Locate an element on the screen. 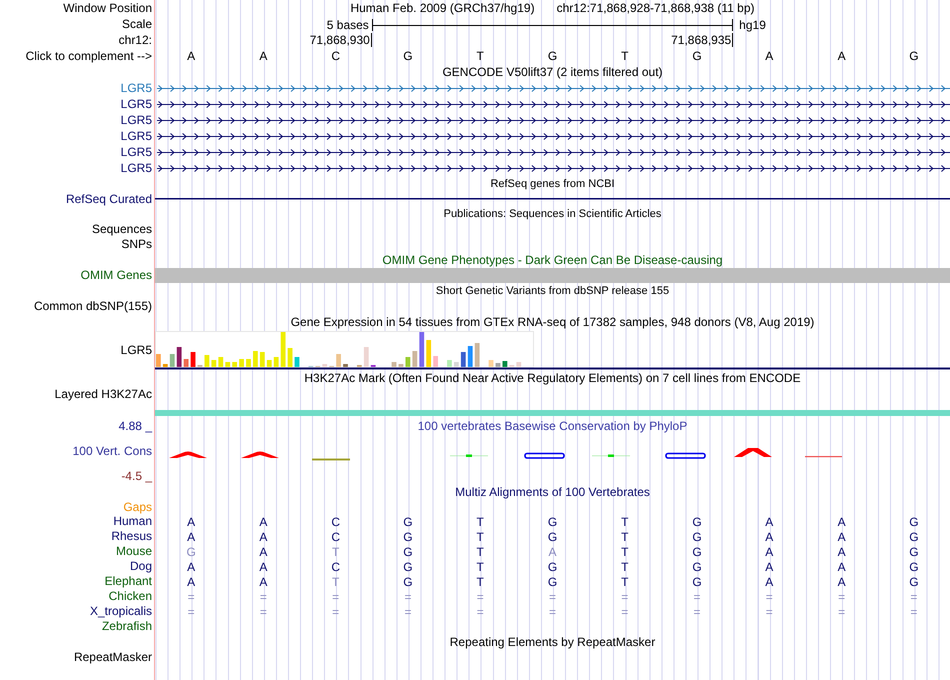  track-label: RepeatMasker is located at coordinates (113, 657).